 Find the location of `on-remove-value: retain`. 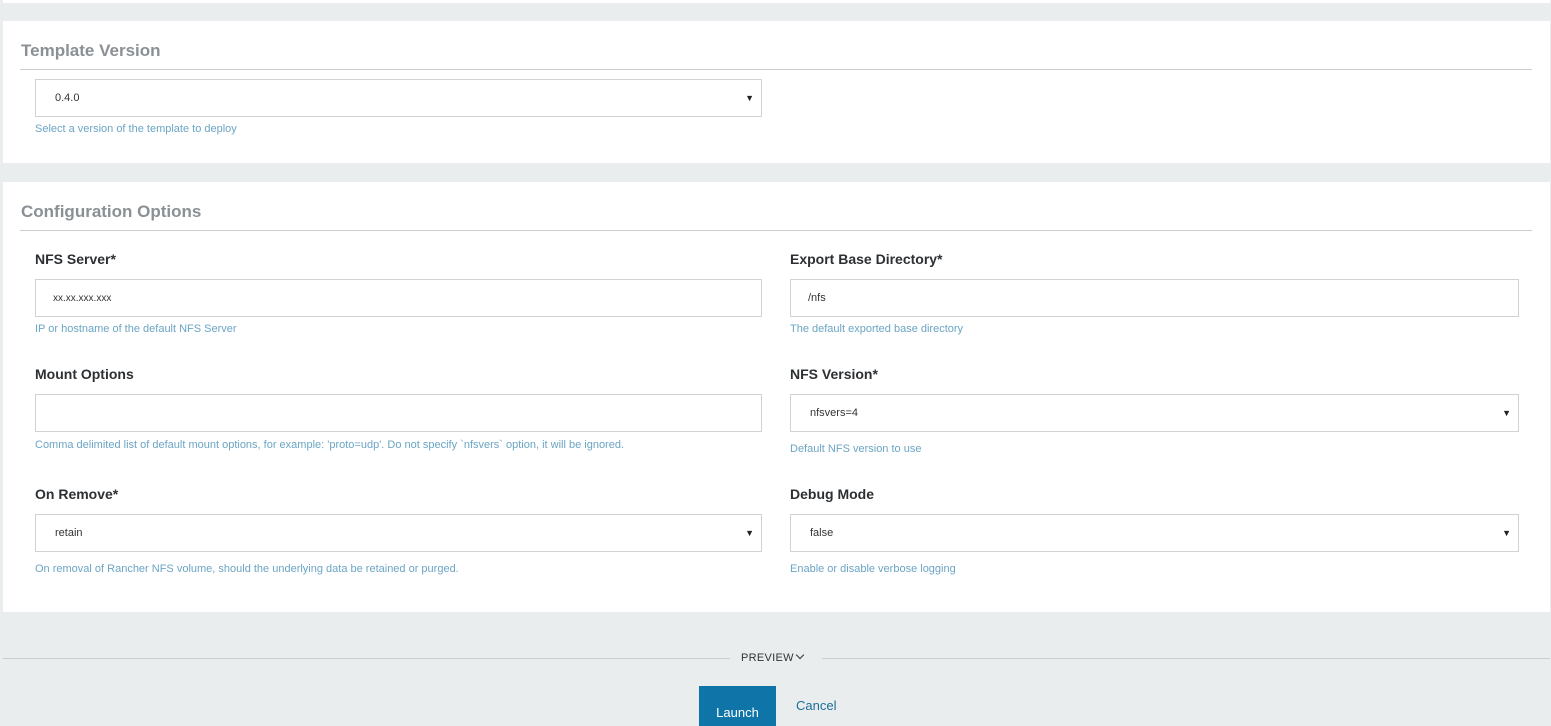

on-remove-value: retain is located at coordinates (69, 533).